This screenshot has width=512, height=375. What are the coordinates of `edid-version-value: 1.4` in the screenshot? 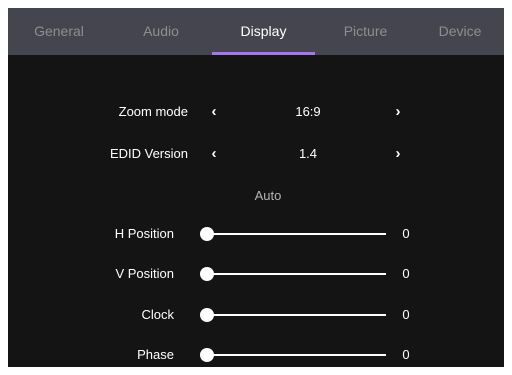 It's located at (308, 153).